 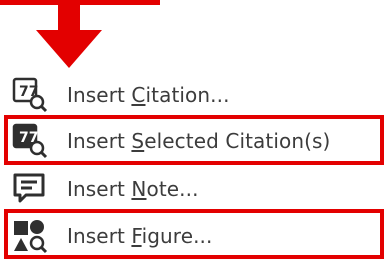 What do you see at coordinates (30, 95) in the screenshot?
I see `insert-citation-icon: 77` at bounding box center [30, 95].